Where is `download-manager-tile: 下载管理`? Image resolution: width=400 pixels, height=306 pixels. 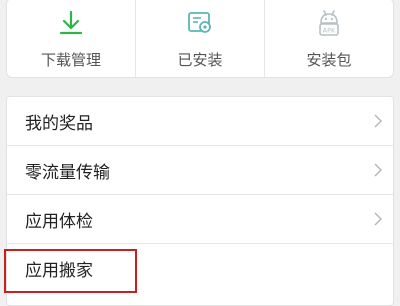
download-manager-tile: 下载管理 is located at coordinates (71, 38).